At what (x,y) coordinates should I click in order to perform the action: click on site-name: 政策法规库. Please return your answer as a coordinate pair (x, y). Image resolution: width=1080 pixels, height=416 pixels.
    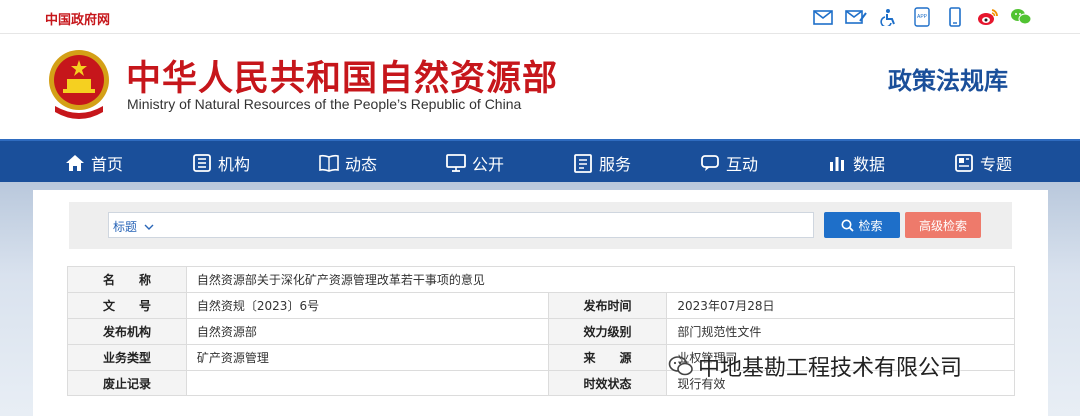
    Looking at the image, I should click on (948, 81).